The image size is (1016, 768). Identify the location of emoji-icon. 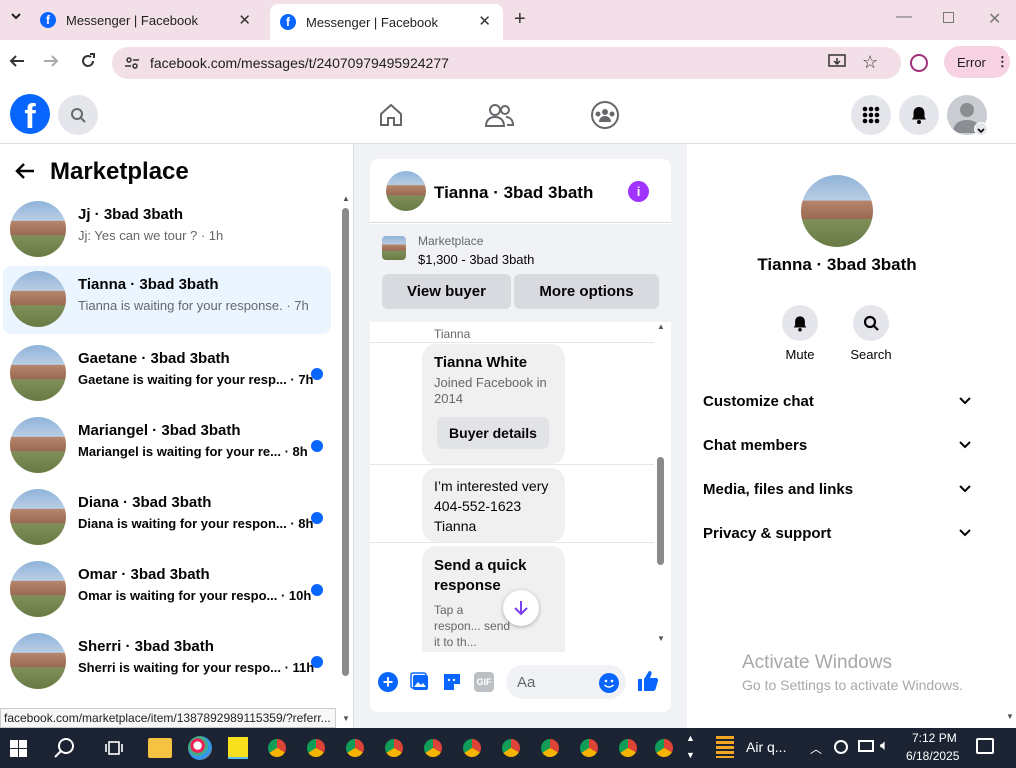
(609, 683).